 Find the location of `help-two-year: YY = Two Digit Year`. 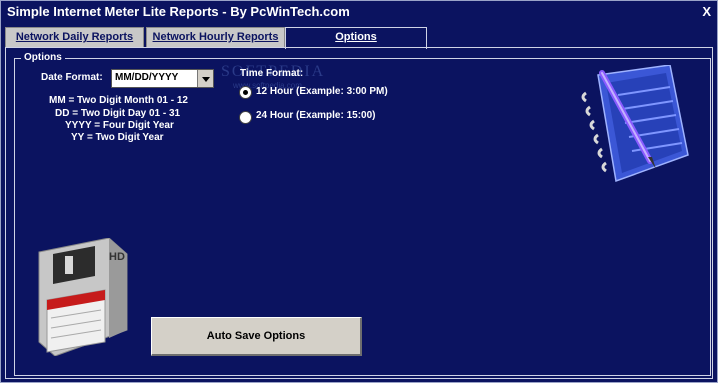

help-two-year: YY = Two Digit Year is located at coordinates (117, 137).